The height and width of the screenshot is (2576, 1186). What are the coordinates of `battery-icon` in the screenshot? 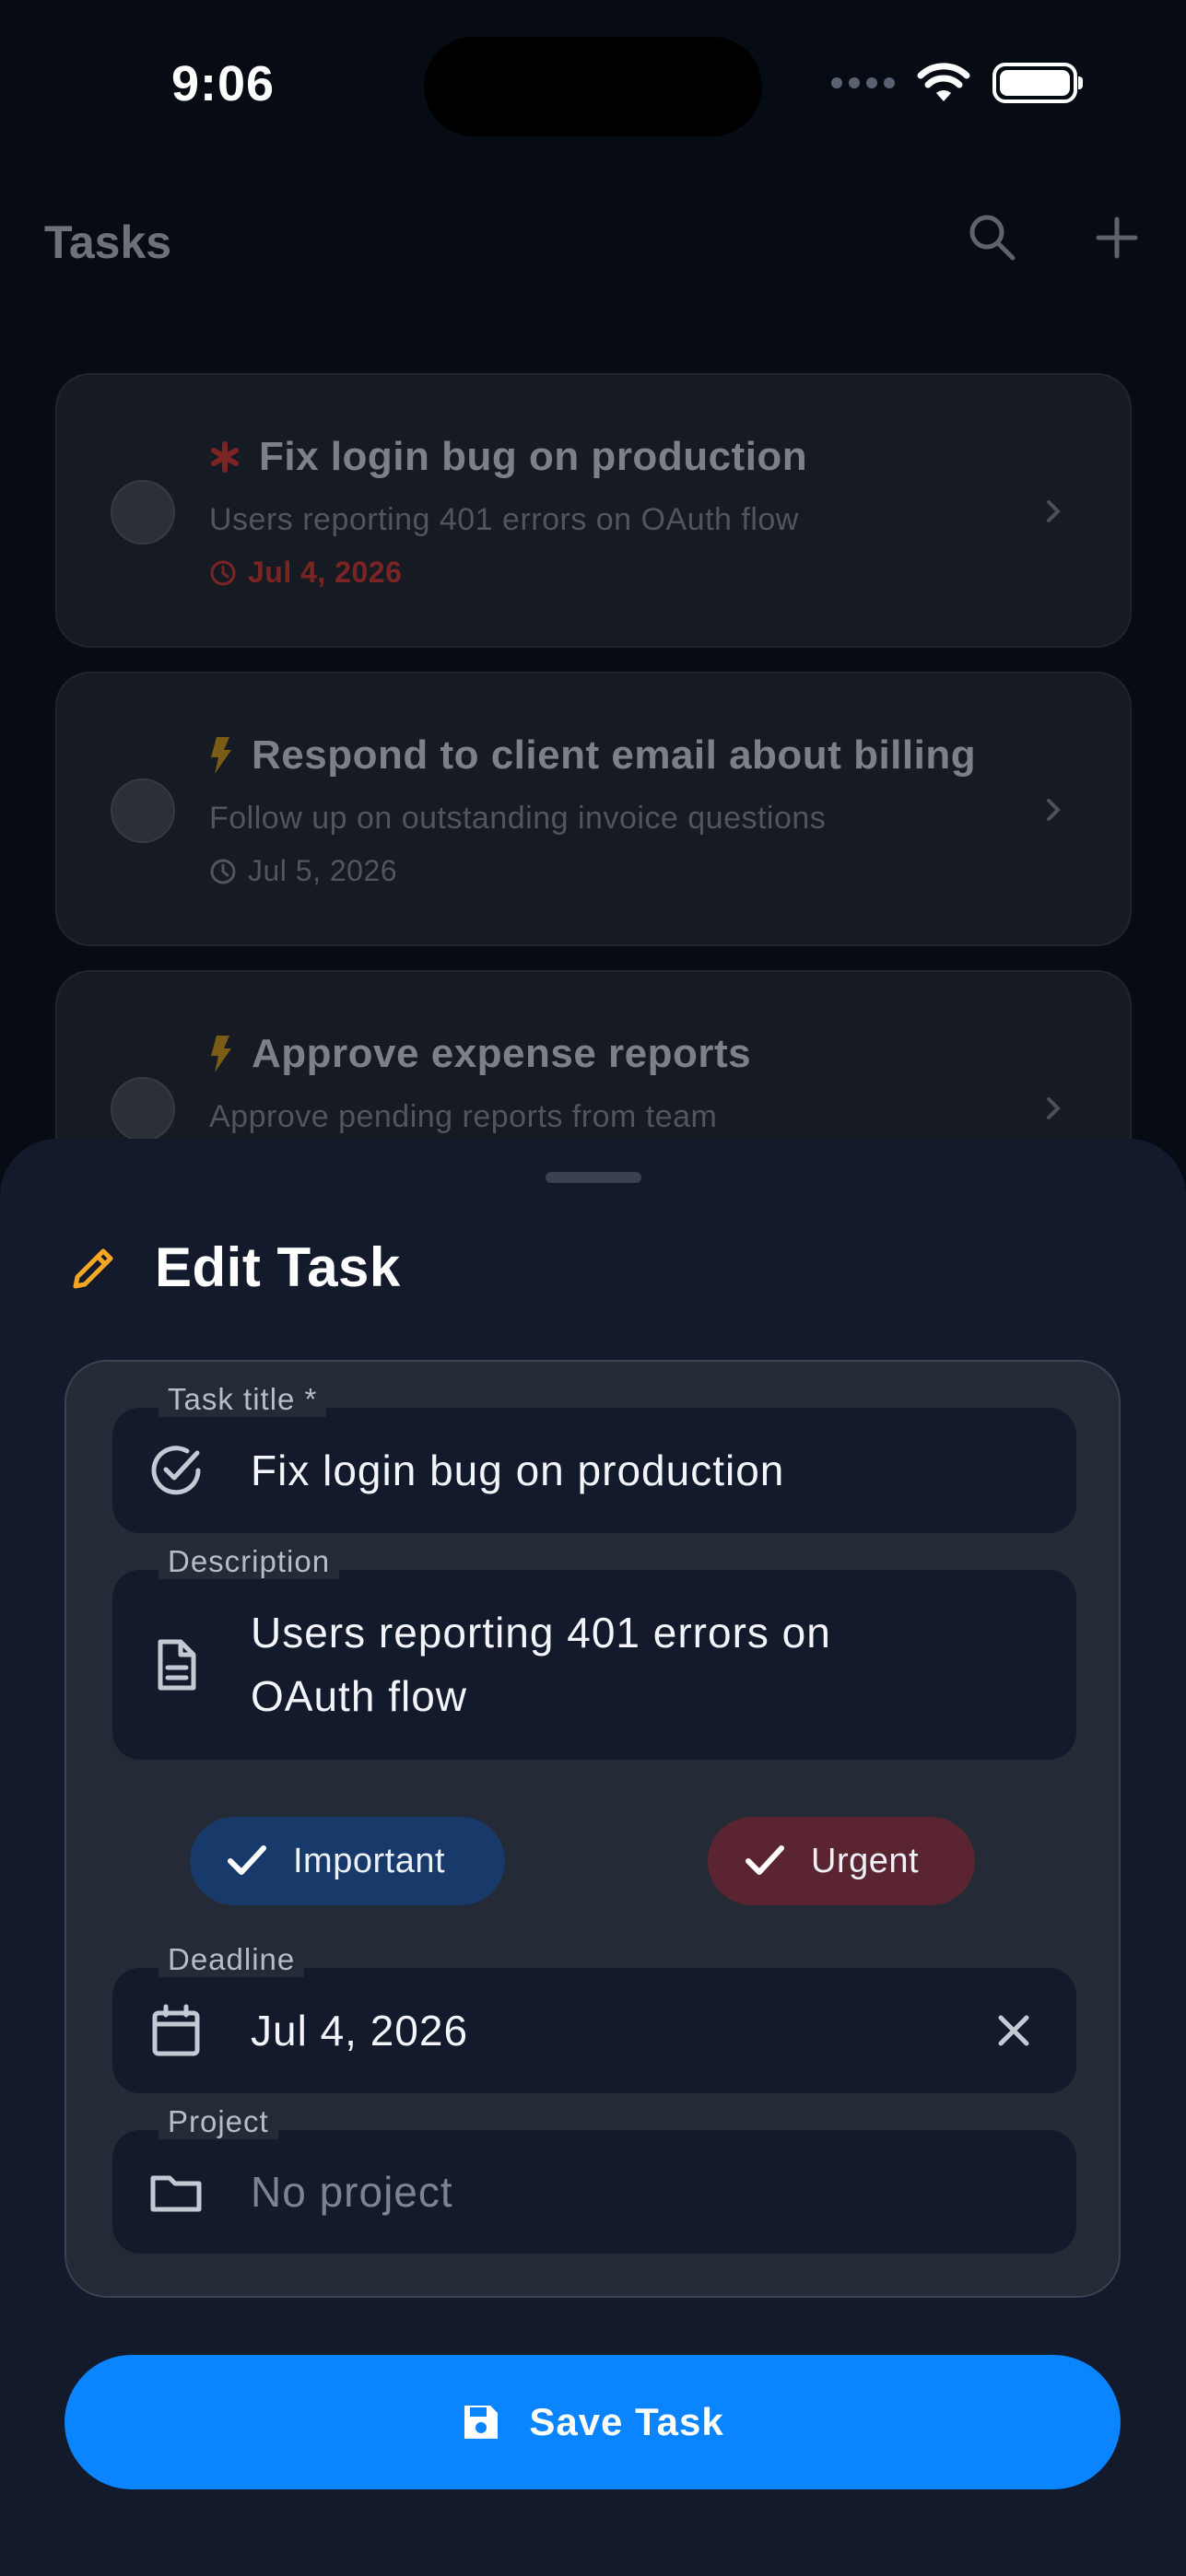 It's located at (1037, 83).